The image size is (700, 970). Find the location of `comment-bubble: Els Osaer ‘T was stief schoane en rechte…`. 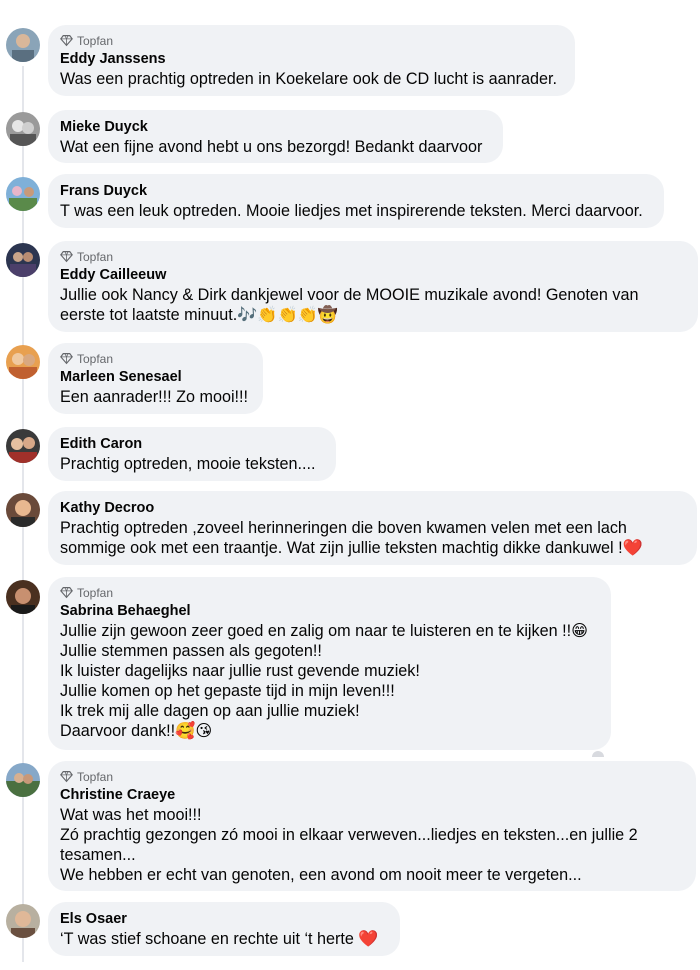

comment-bubble: Els Osaer ‘T was stief schoane en rechte… is located at coordinates (224, 929).